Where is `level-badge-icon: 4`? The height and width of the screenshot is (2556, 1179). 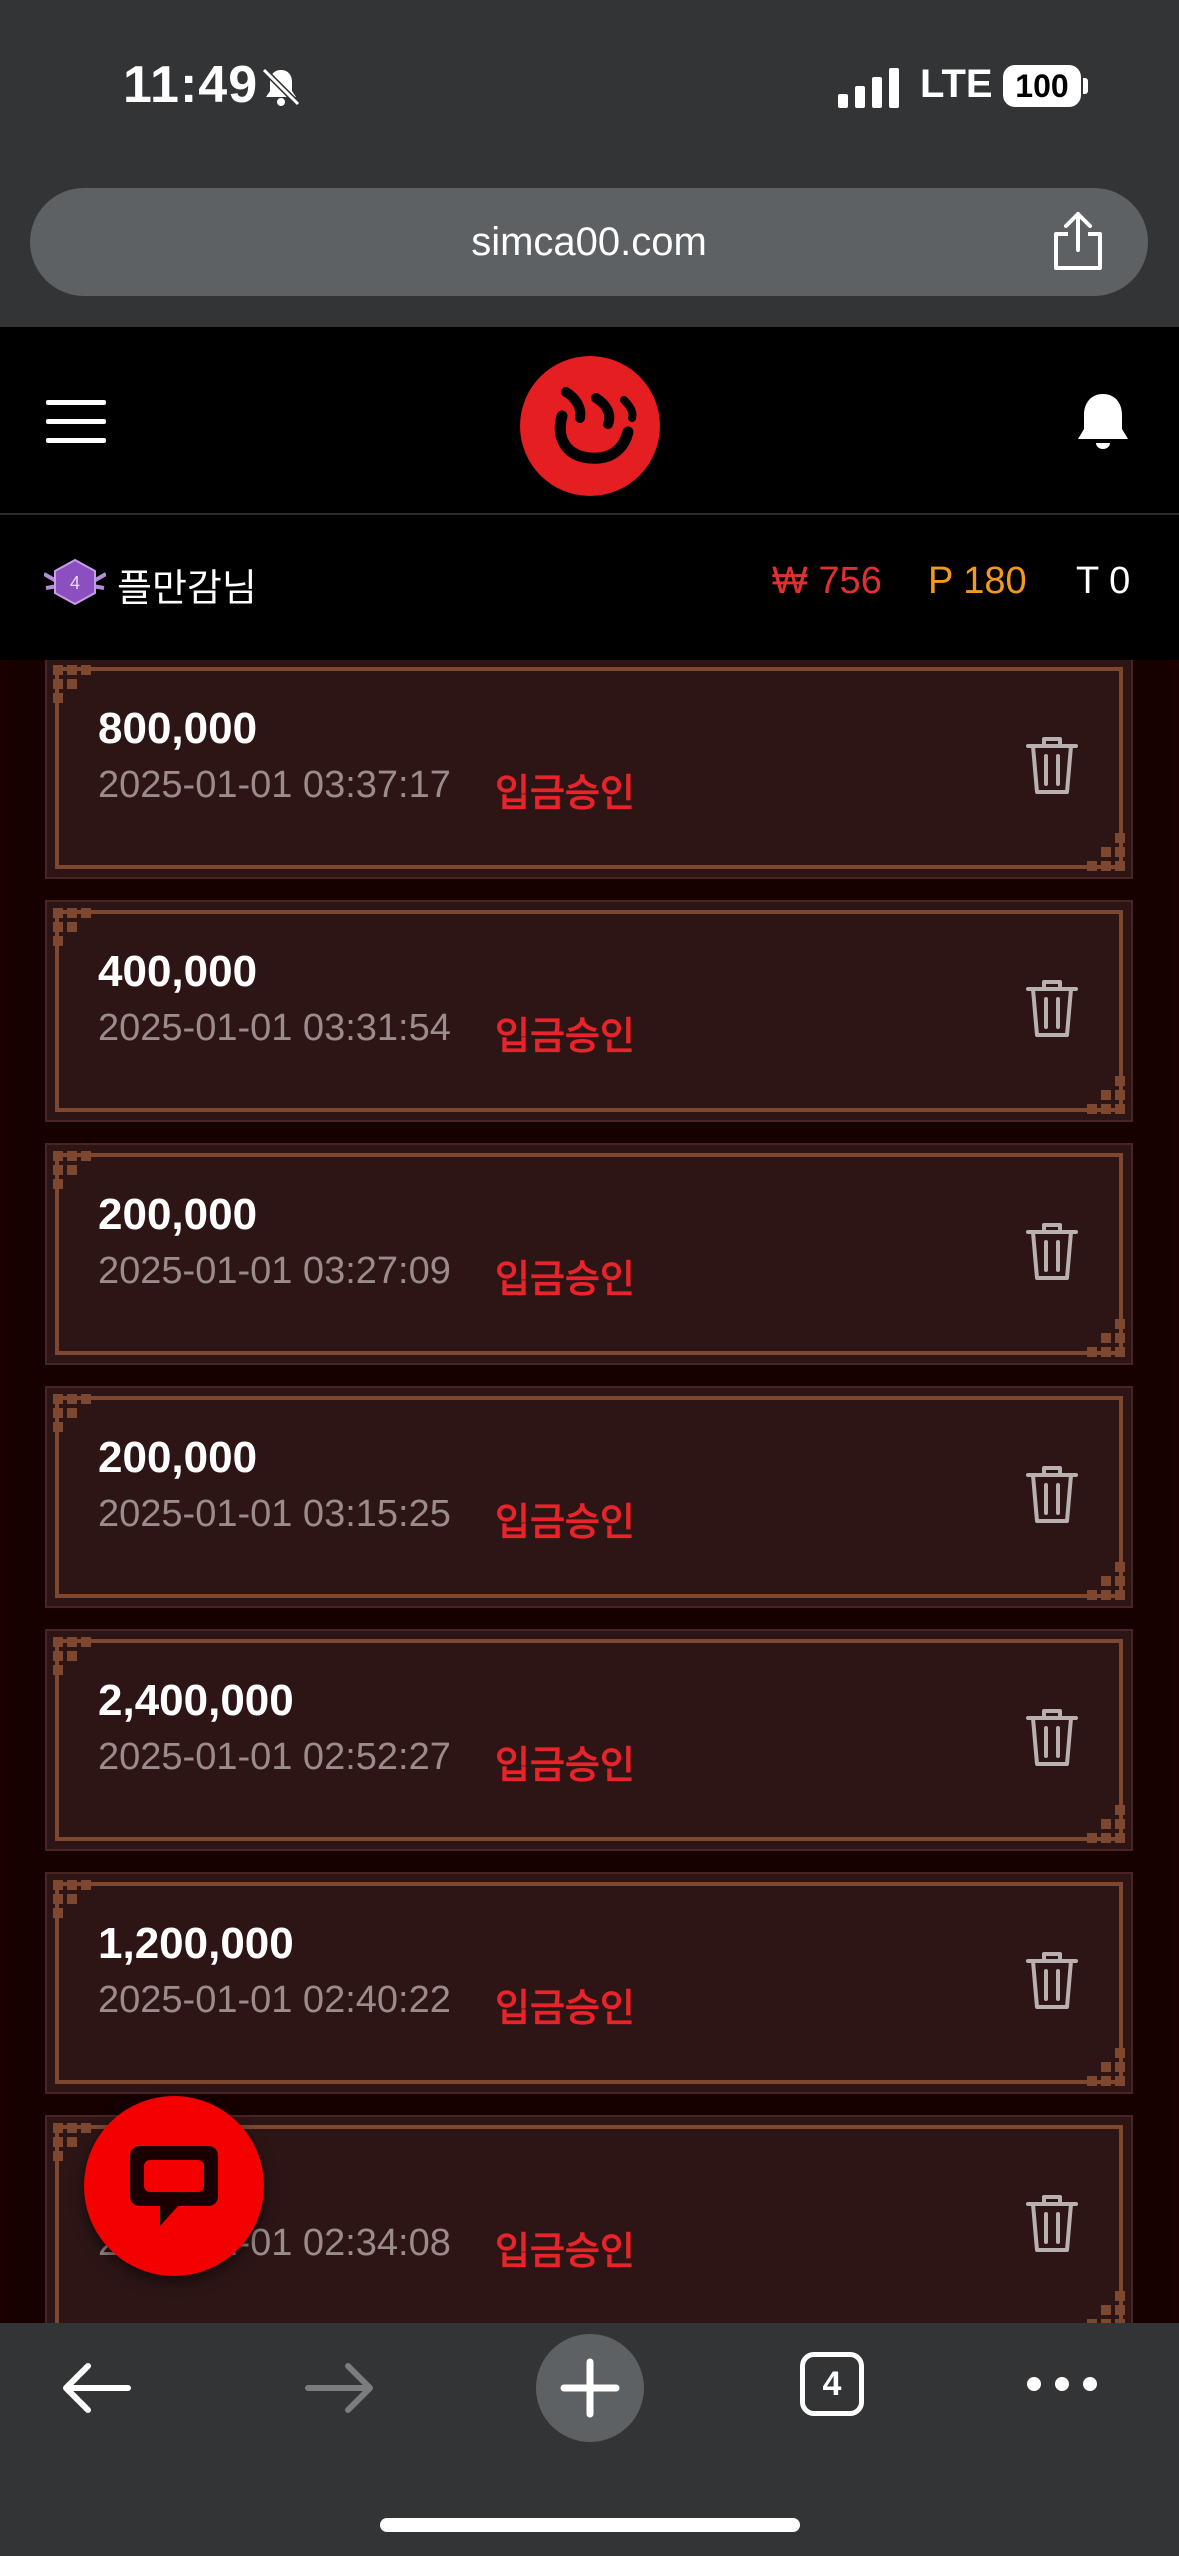
level-badge-icon: 4 is located at coordinates (75, 582).